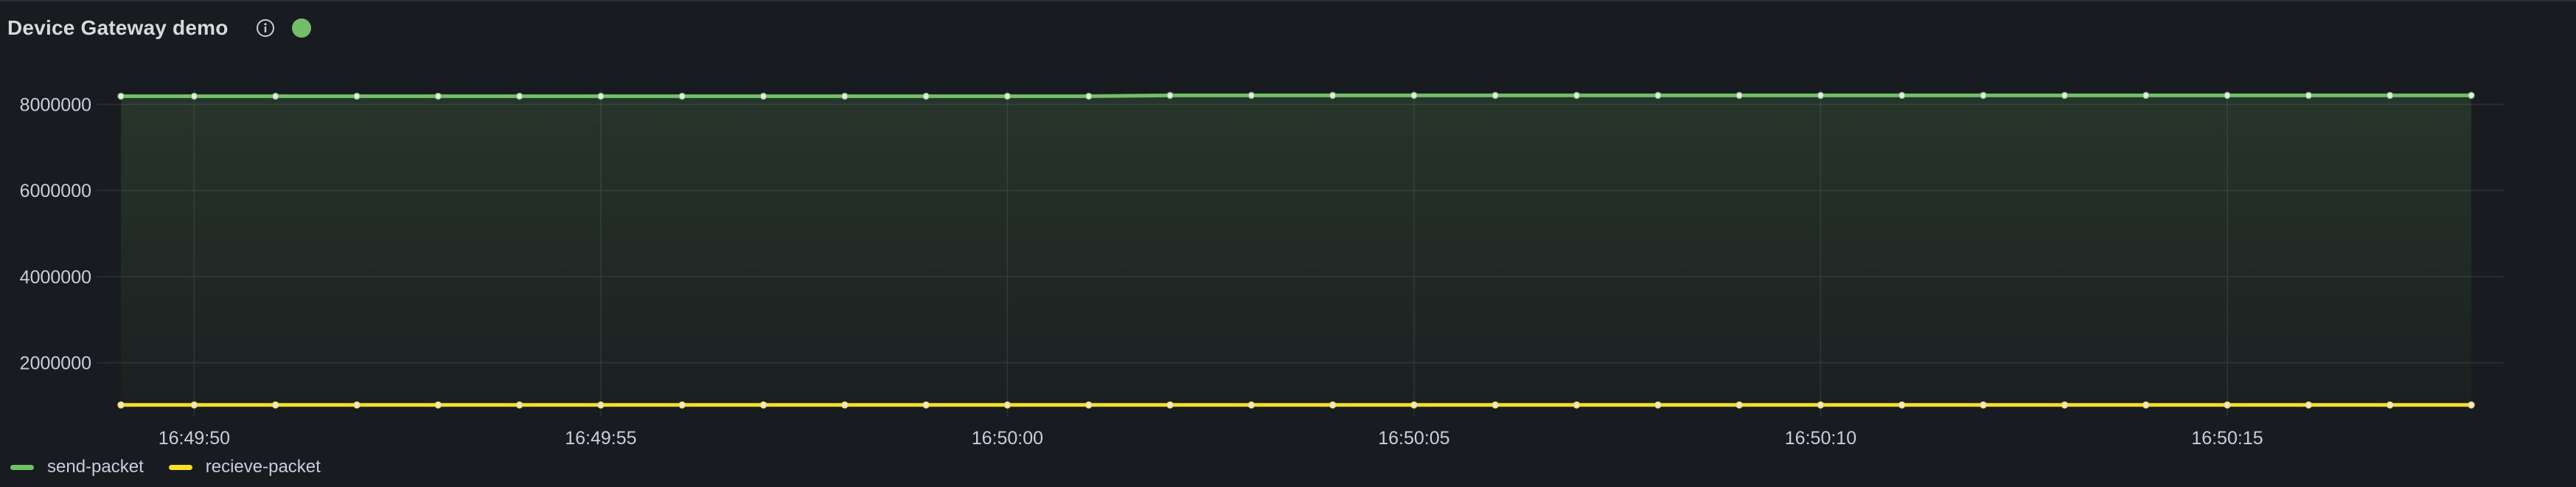  What do you see at coordinates (195, 439) in the screenshot?
I see `x-tick-label: 16:49:50` at bounding box center [195, 439].